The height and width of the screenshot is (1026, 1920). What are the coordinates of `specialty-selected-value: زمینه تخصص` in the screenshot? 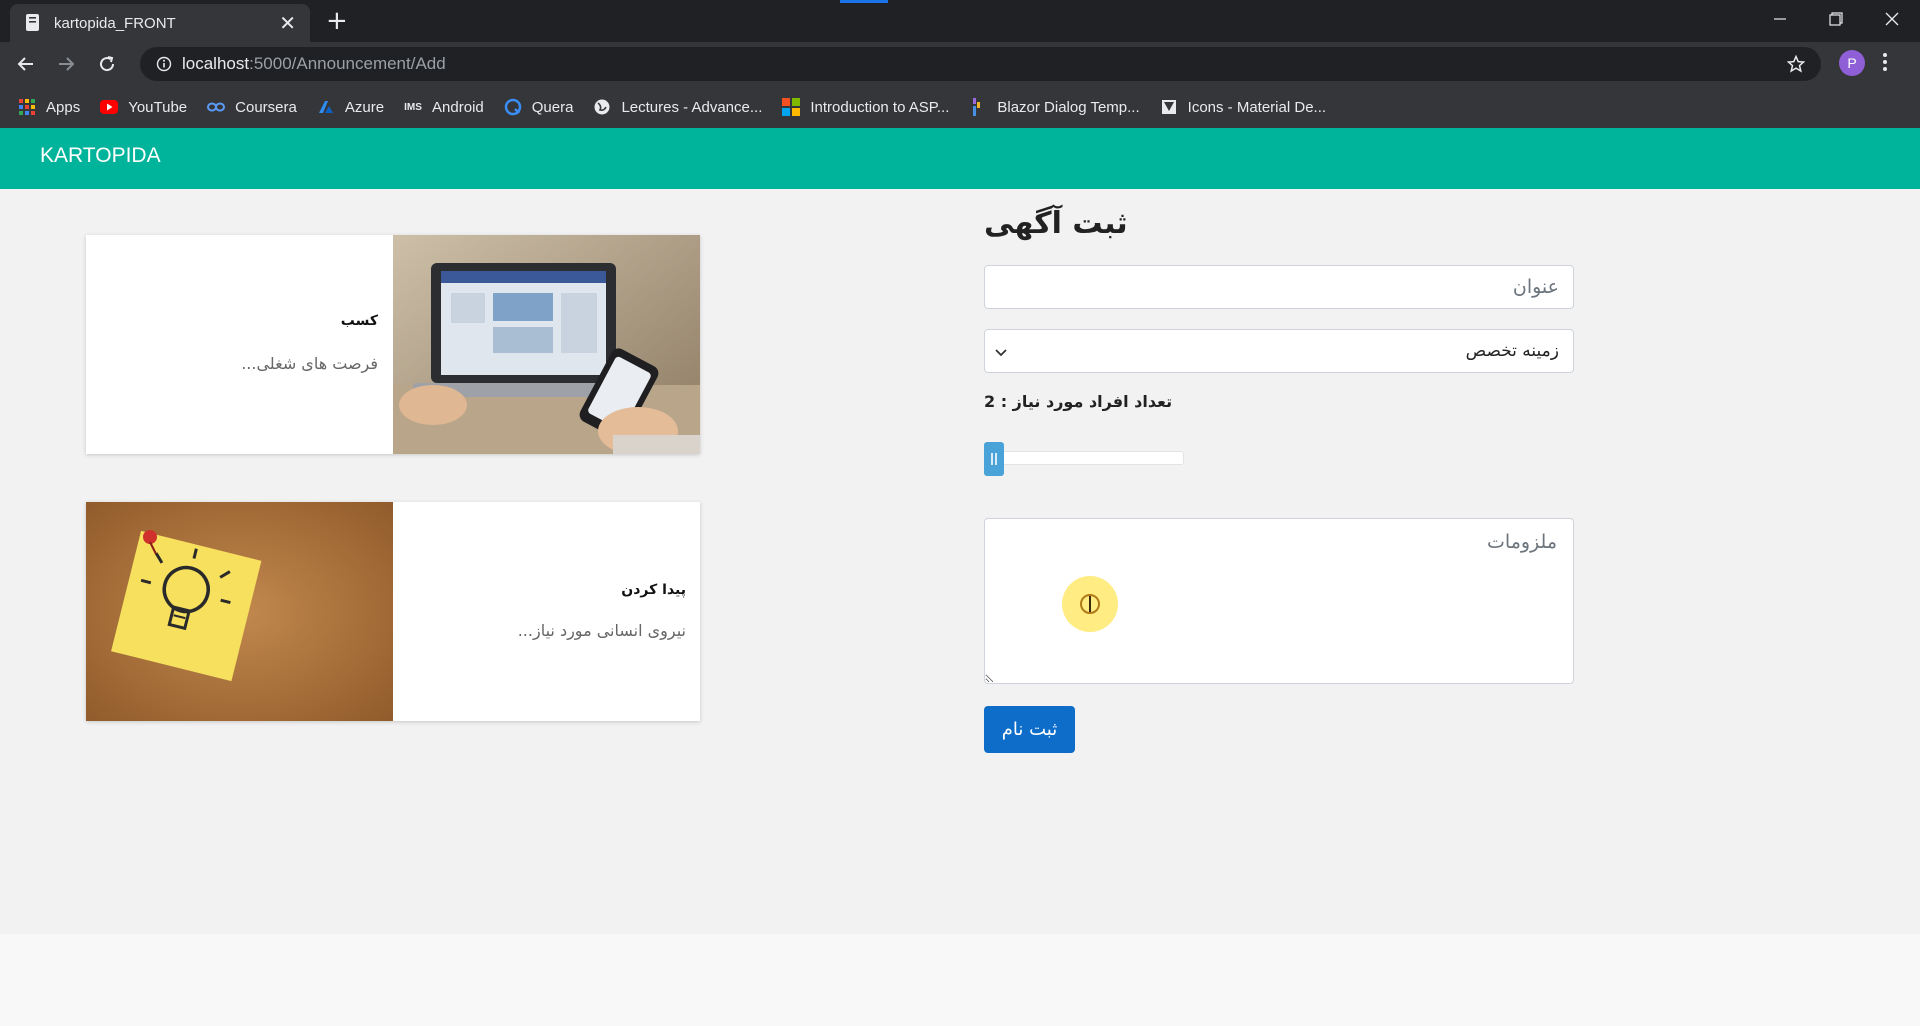 It's located at (1512, 351).